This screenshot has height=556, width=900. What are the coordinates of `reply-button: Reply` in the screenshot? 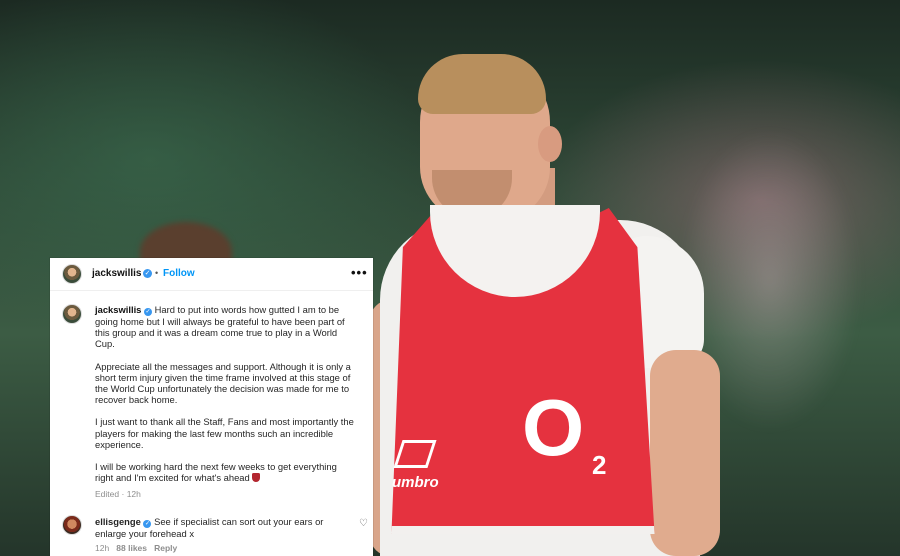 It's located at (165, 548).